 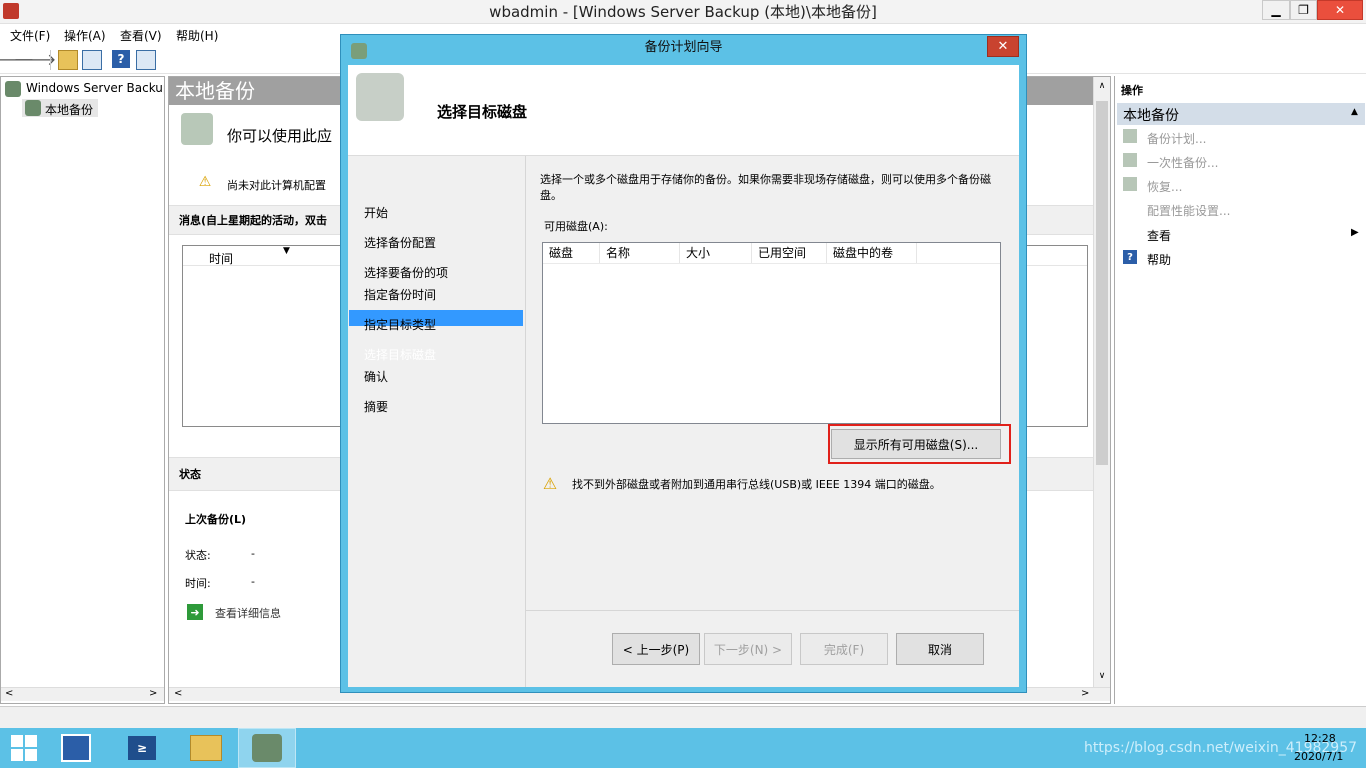 I want to click on tree-item-local-backup: 本地备份, so click(x=69, y=109).